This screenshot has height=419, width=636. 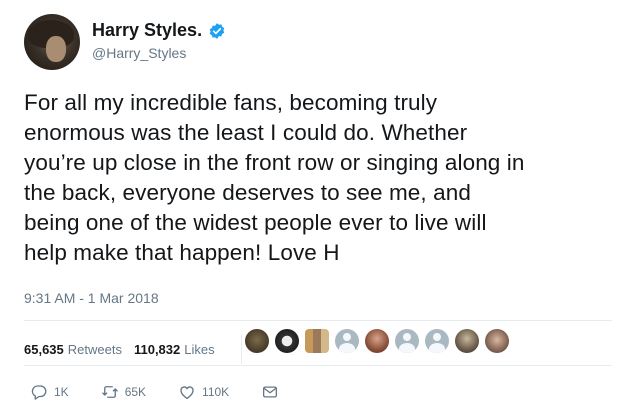 What do you see at coordinates (61, 392) in the screenshot?
I see `reply-count: 1K` at bounding box center [61, 392].